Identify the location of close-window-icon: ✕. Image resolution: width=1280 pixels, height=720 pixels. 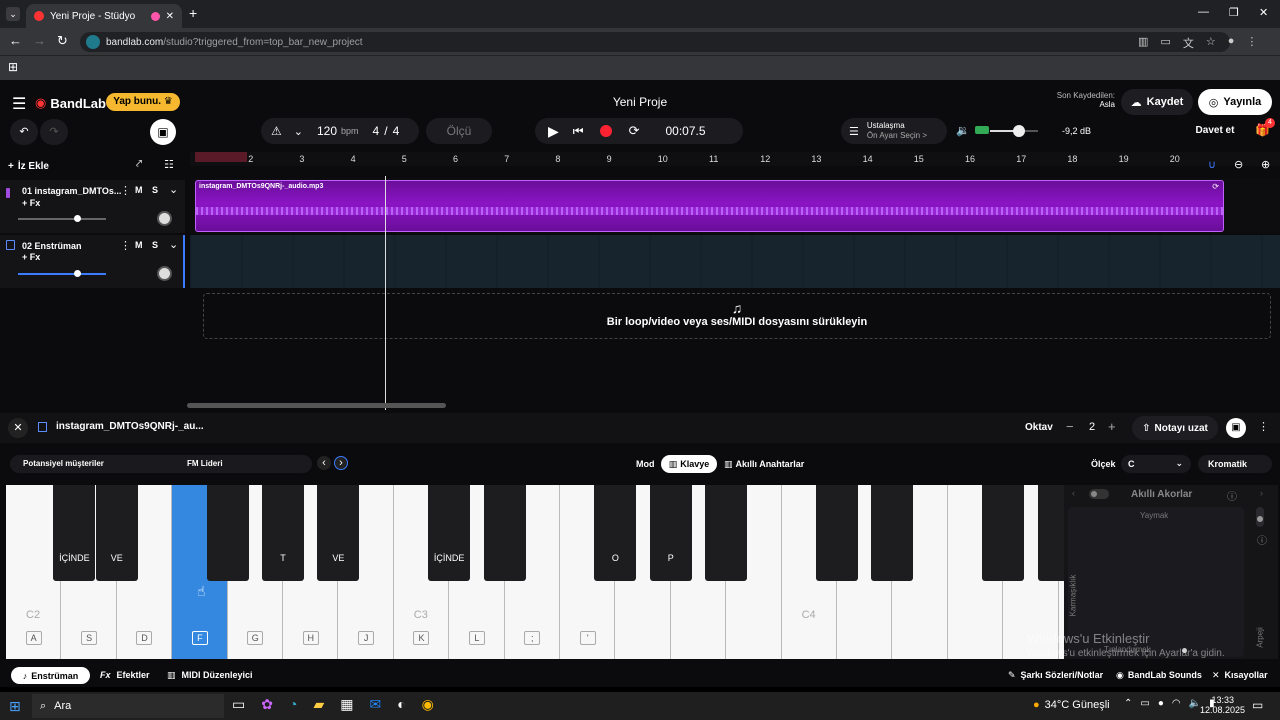
(1263, 12).